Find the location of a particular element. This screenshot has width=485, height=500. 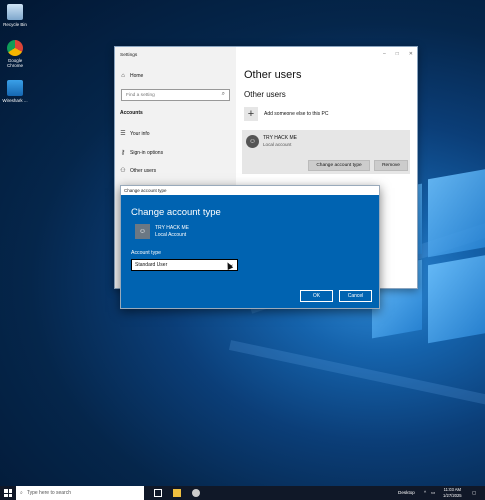

dialog-window-title: Change account type is located at coordinates (145, 190).